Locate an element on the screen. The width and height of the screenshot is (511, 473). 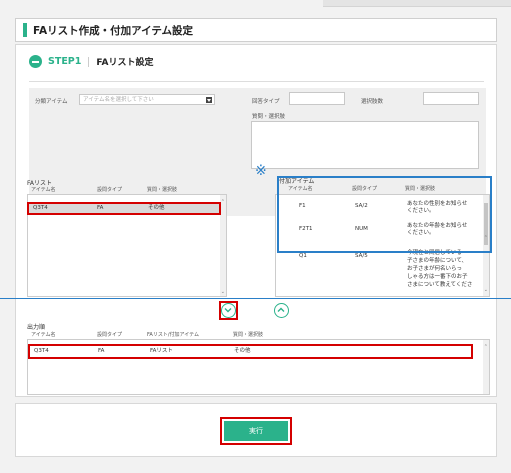
question-textarea is located at coordinates (365, 145).